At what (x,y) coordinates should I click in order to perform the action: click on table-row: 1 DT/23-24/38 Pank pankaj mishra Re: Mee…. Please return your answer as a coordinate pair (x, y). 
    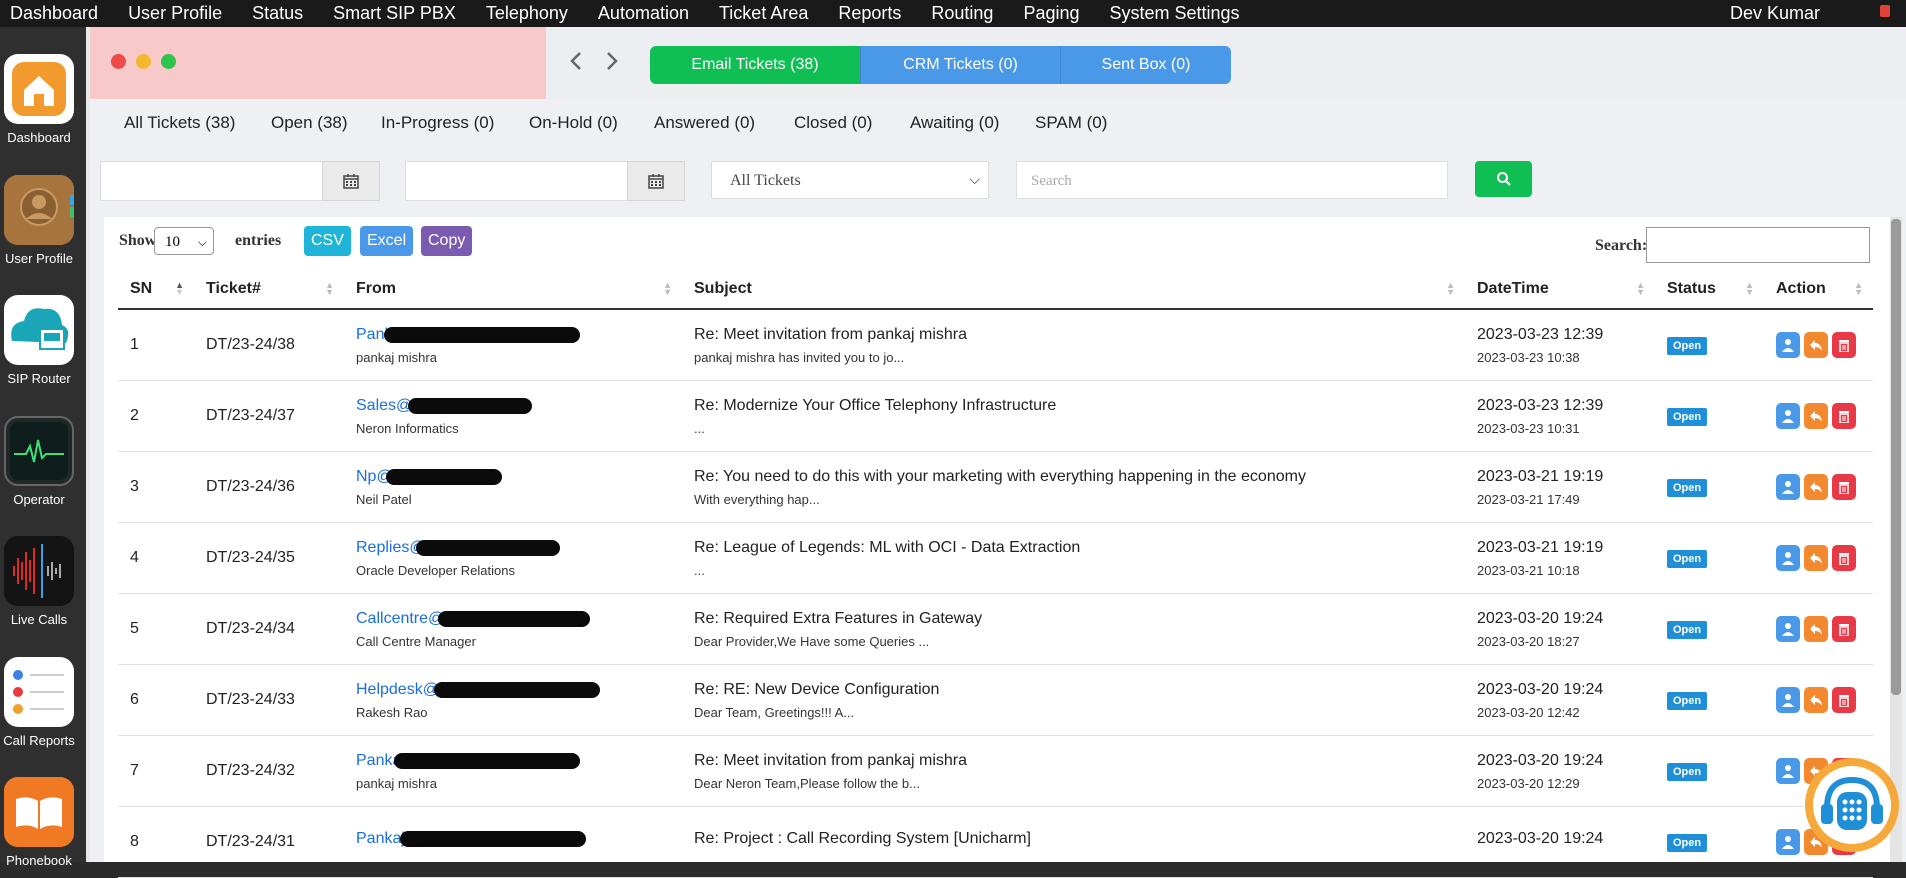
    Looking at the image, I should click on (995, 345).